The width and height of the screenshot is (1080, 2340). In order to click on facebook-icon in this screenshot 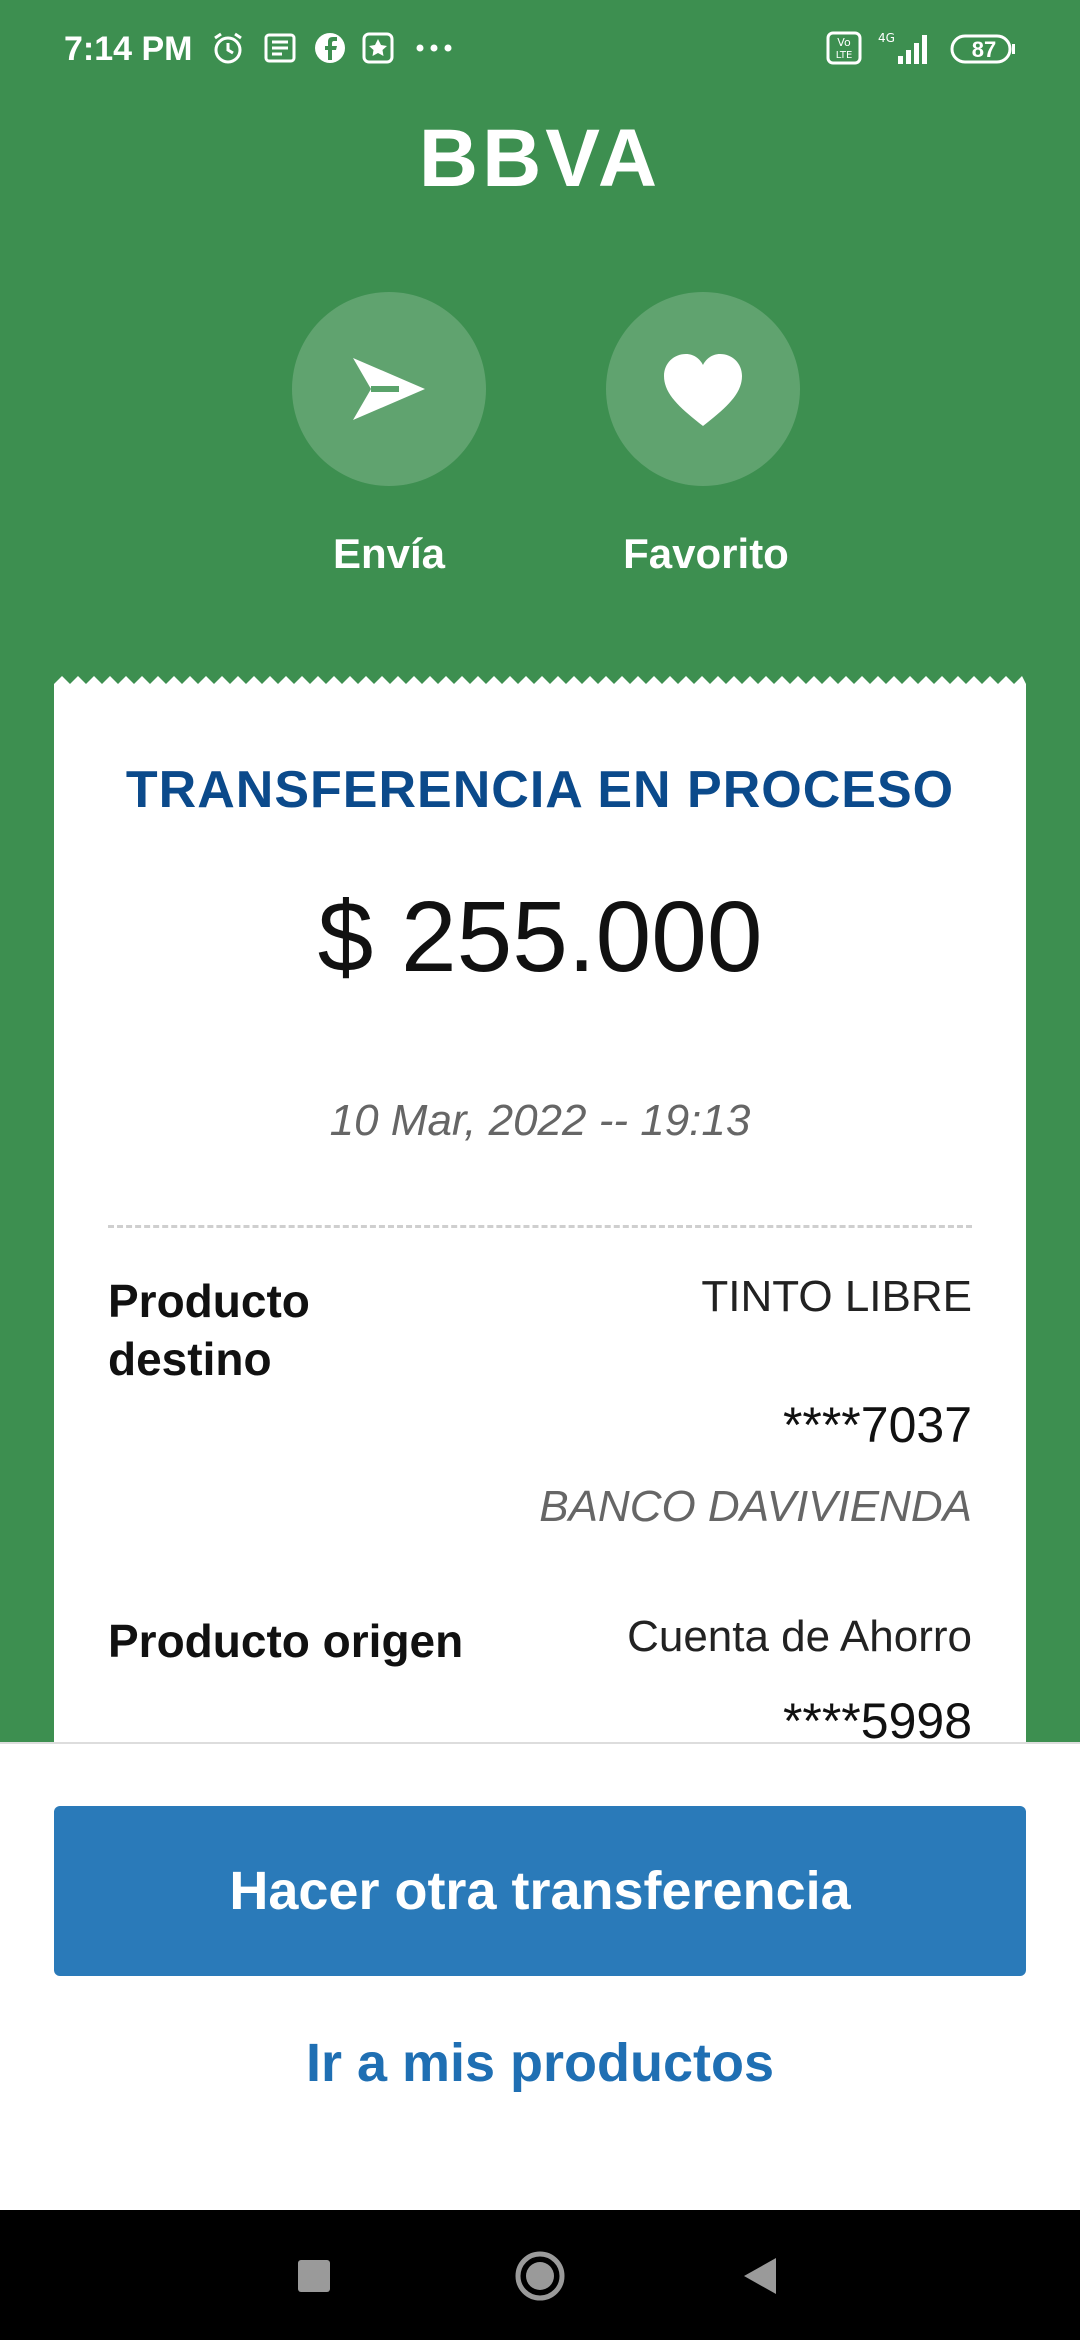, I will do `click(330, 50)`.